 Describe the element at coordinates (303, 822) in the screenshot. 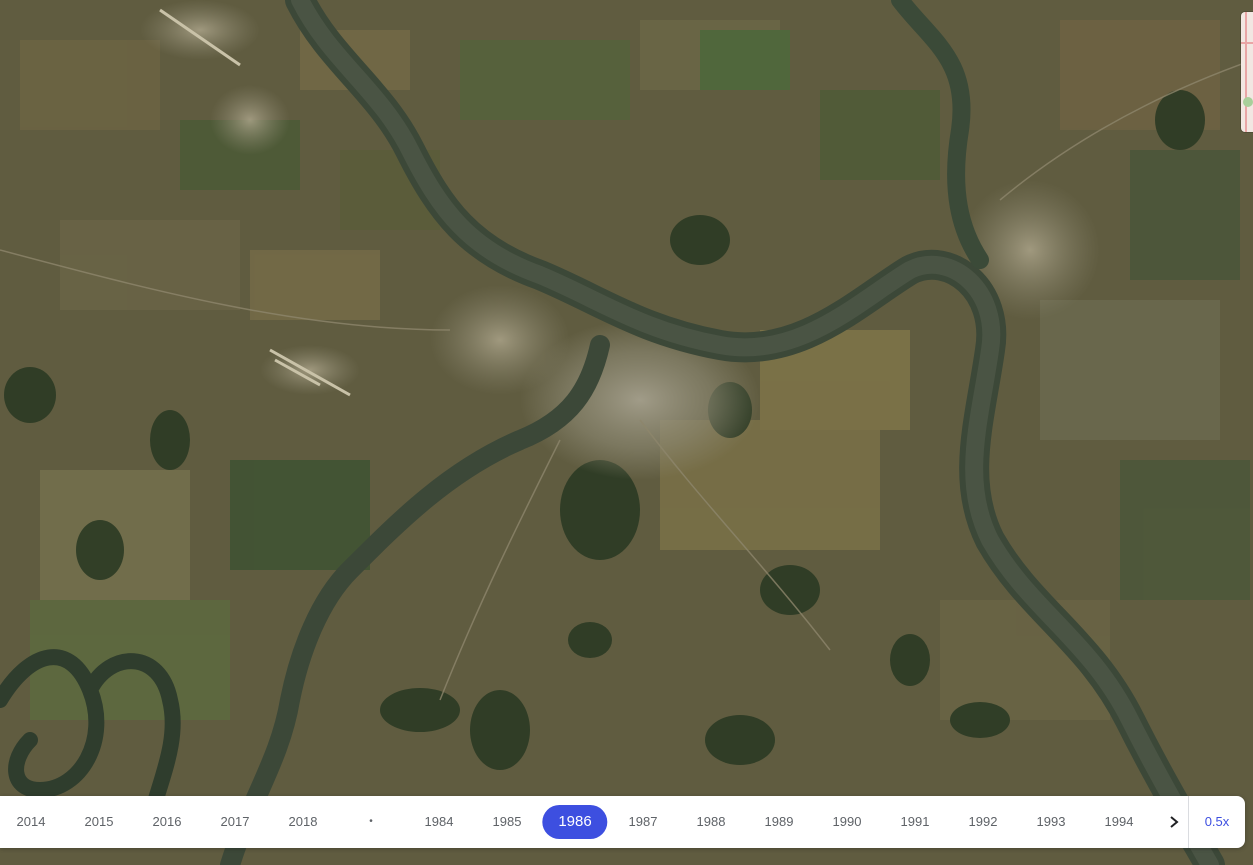

I see `year-item: 2018` at that location.